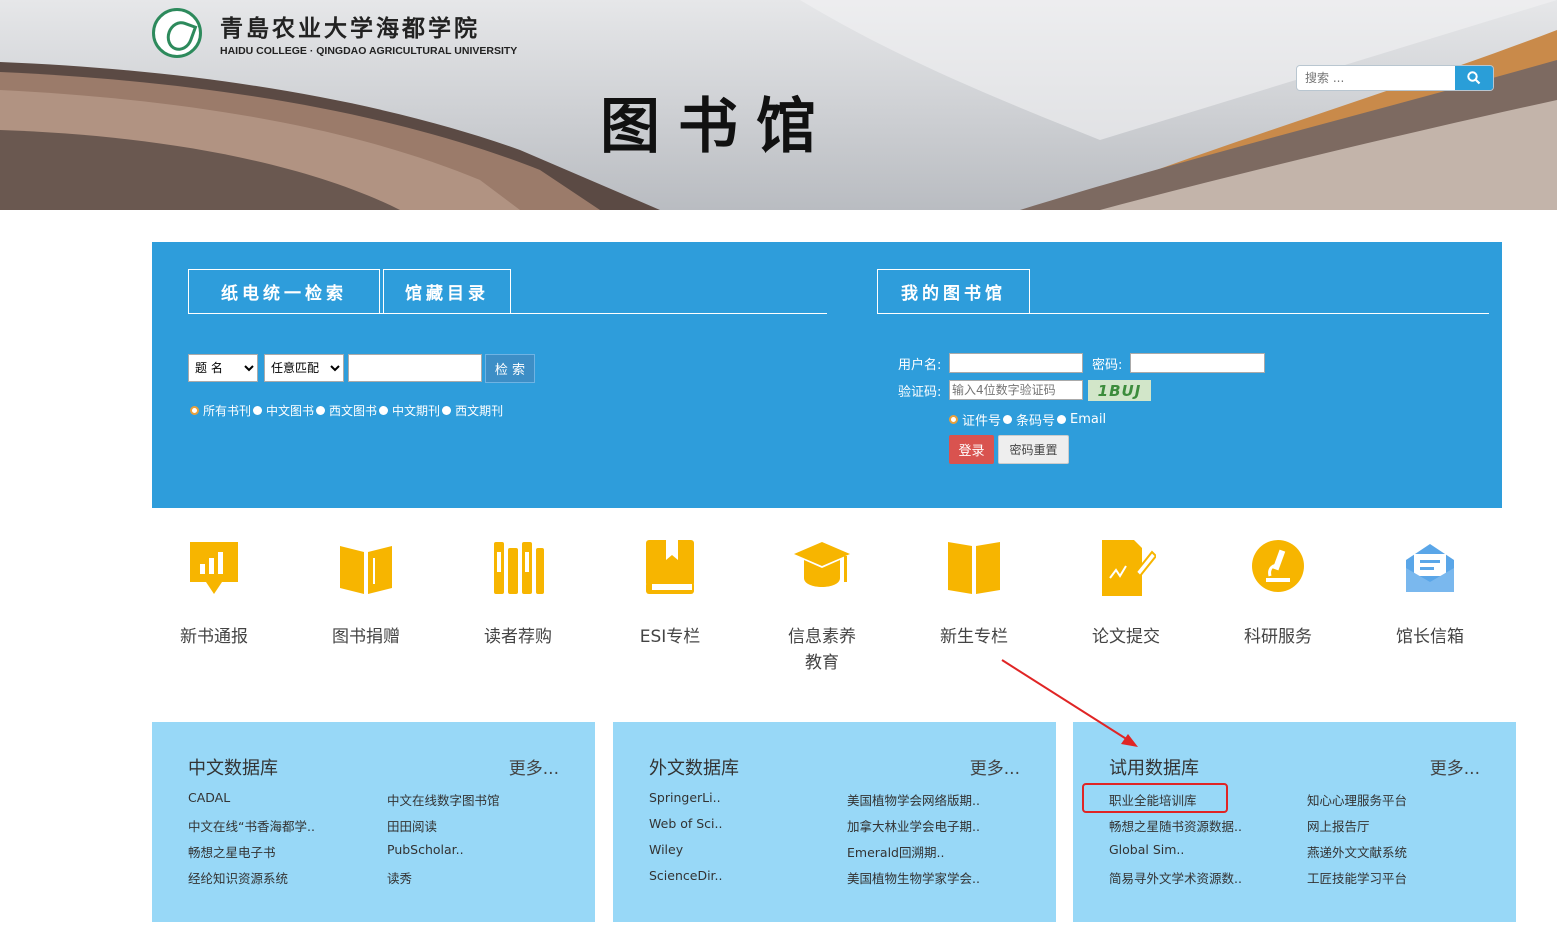 This screenshot has width=1557, height=936. I want to click on radio-barcode, so click(1008, 419).